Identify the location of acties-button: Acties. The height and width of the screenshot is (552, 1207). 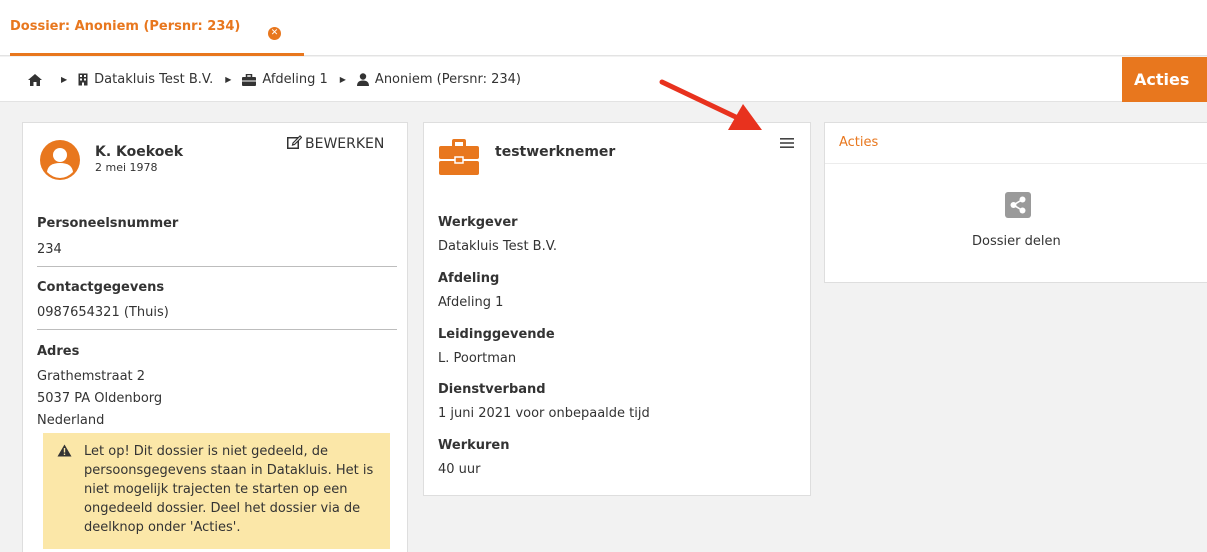
(1164, 79).